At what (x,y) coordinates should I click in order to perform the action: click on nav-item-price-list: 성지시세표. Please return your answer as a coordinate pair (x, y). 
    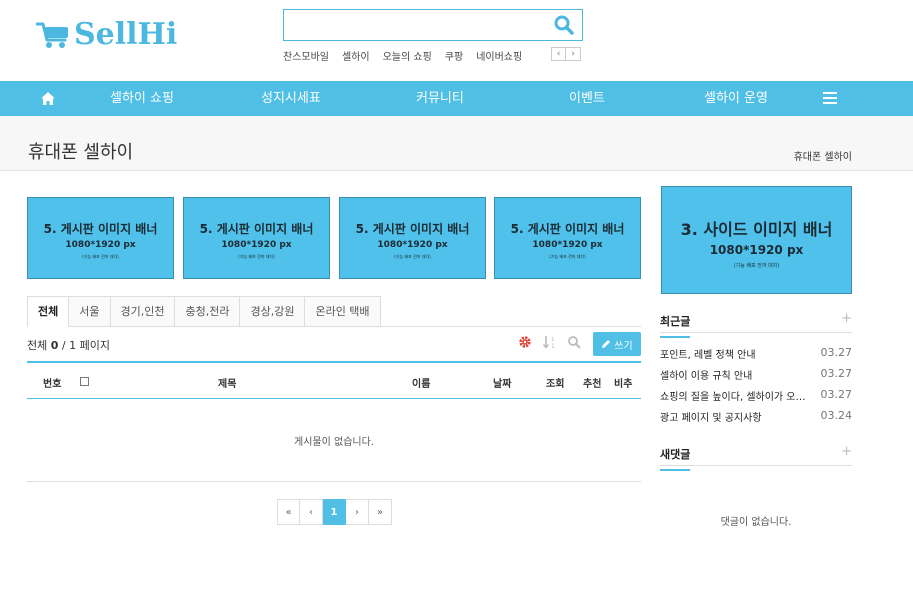
    Looking at the image, I should click on (291, 98).